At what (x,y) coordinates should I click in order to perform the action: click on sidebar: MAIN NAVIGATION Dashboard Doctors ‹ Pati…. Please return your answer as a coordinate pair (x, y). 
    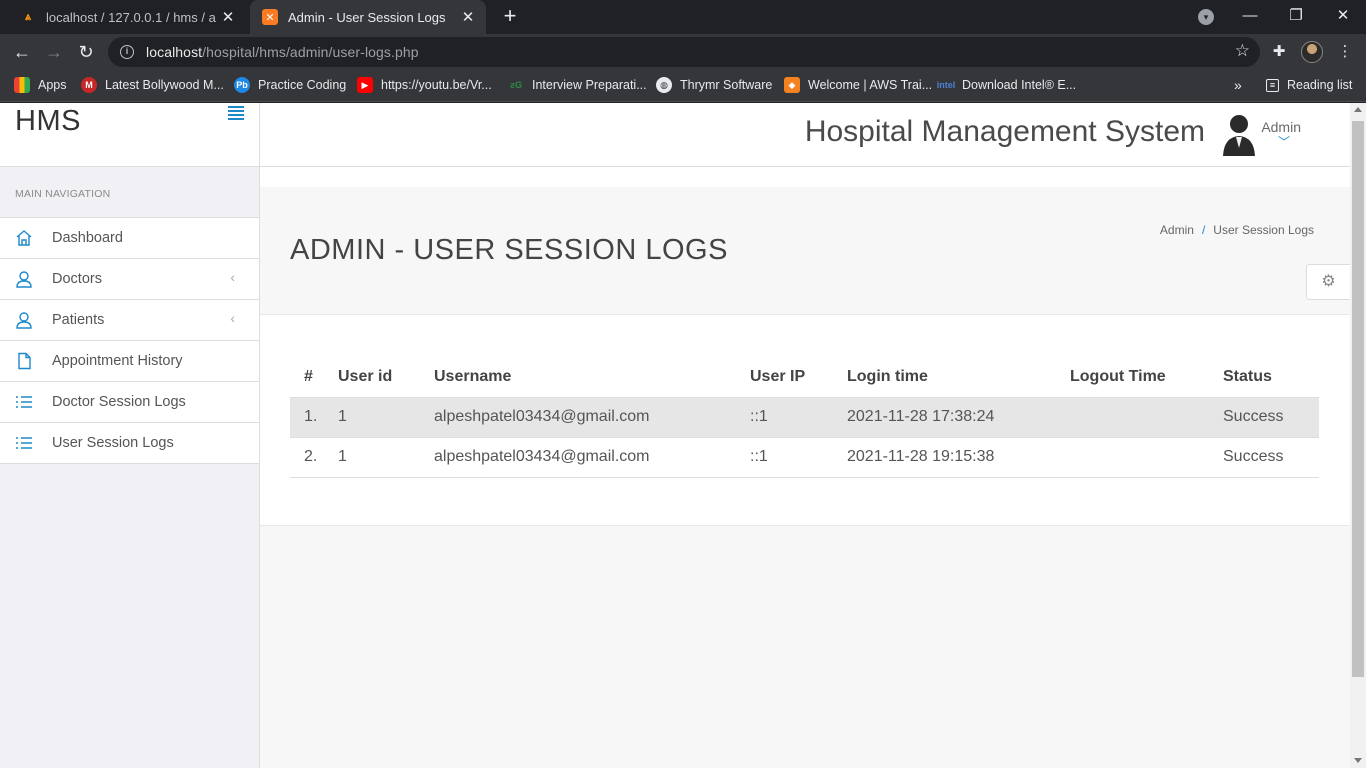
    Looking at the image, I should click on (130, 467).